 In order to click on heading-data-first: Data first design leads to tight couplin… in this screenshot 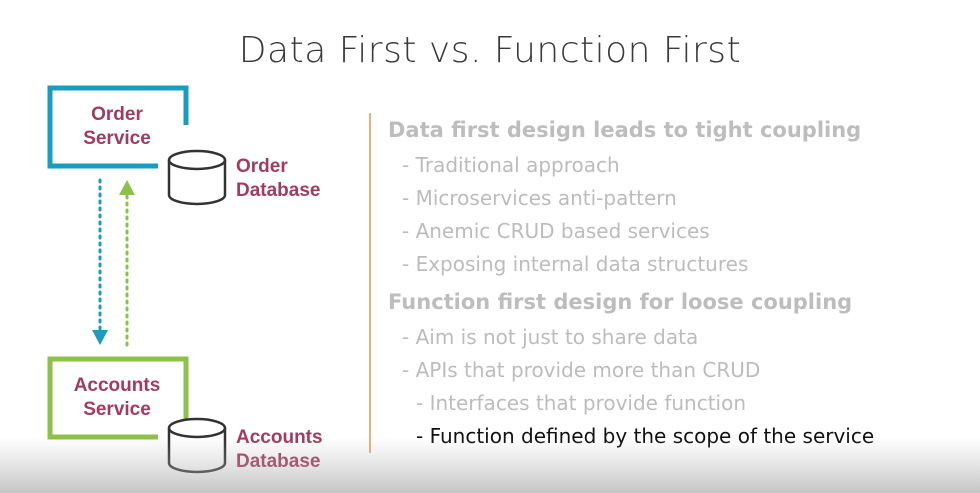, I will do `click(625, 130)`.